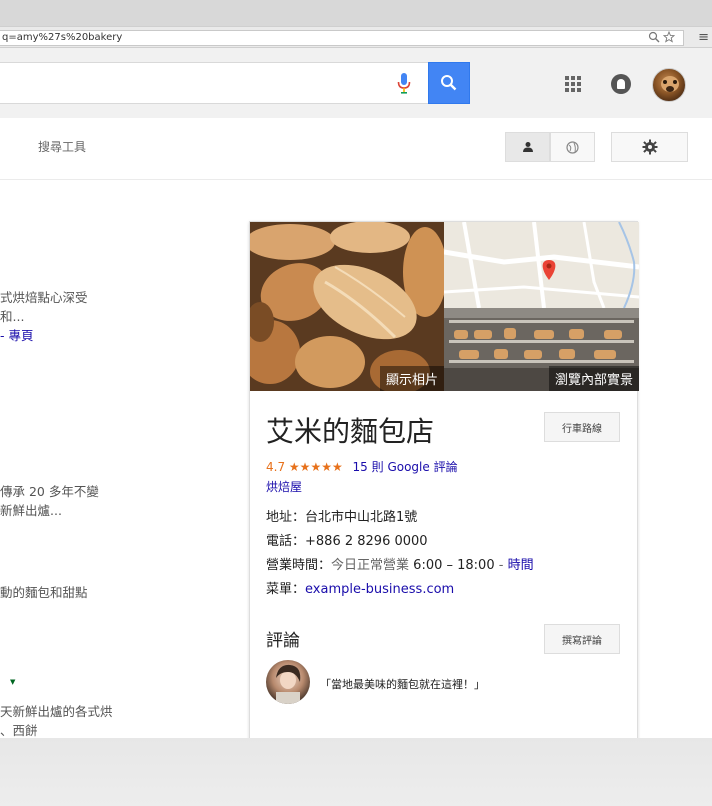 This screenshot has width=712, height=806. Describe the element at coordinates (62, 146) in the screenshot. I see `search-tools-link: 搜尋工具` at that location.